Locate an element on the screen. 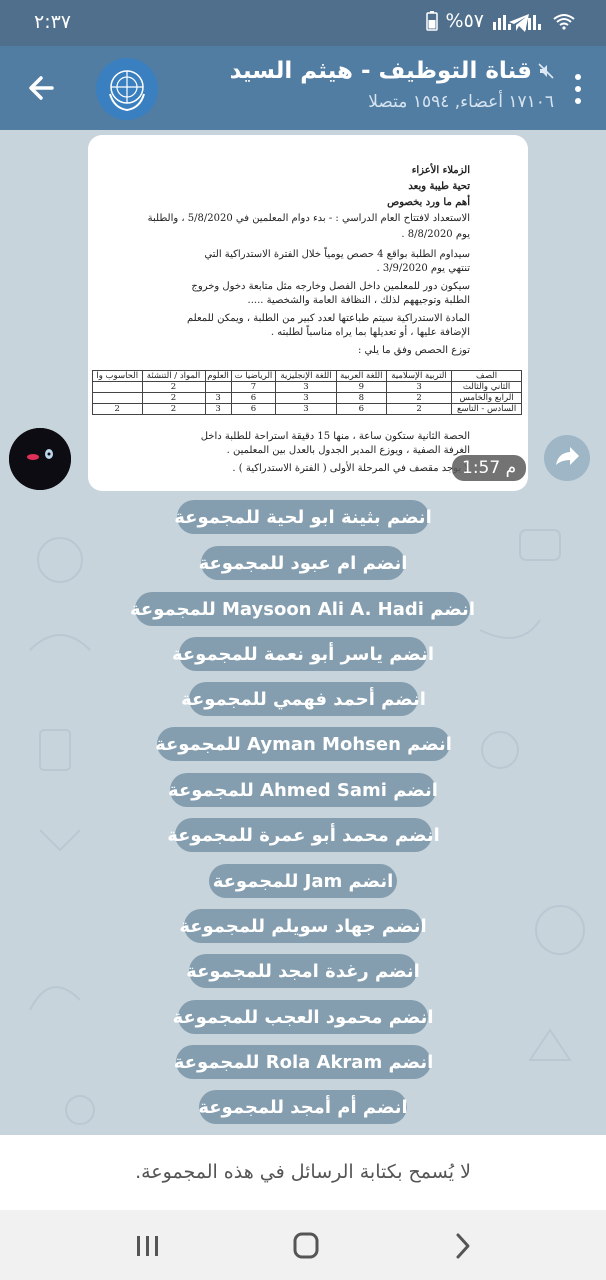 This screenshot has height=1280, width=606. join-notice-pill: انضم ام عبود للمجموعة is located at coordinates (303, 563).